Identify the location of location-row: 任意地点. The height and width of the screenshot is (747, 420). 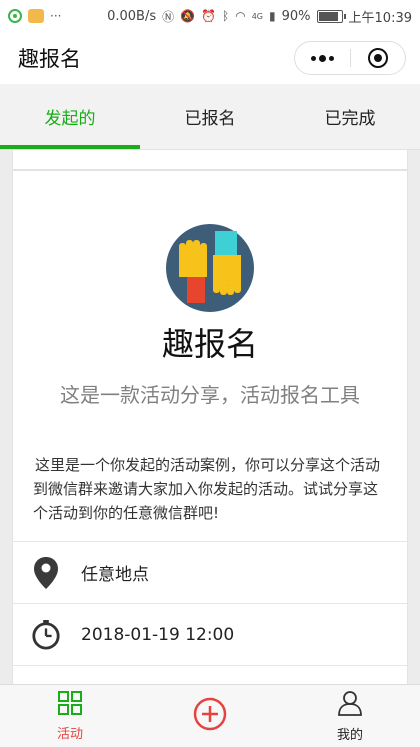
(210, 572).